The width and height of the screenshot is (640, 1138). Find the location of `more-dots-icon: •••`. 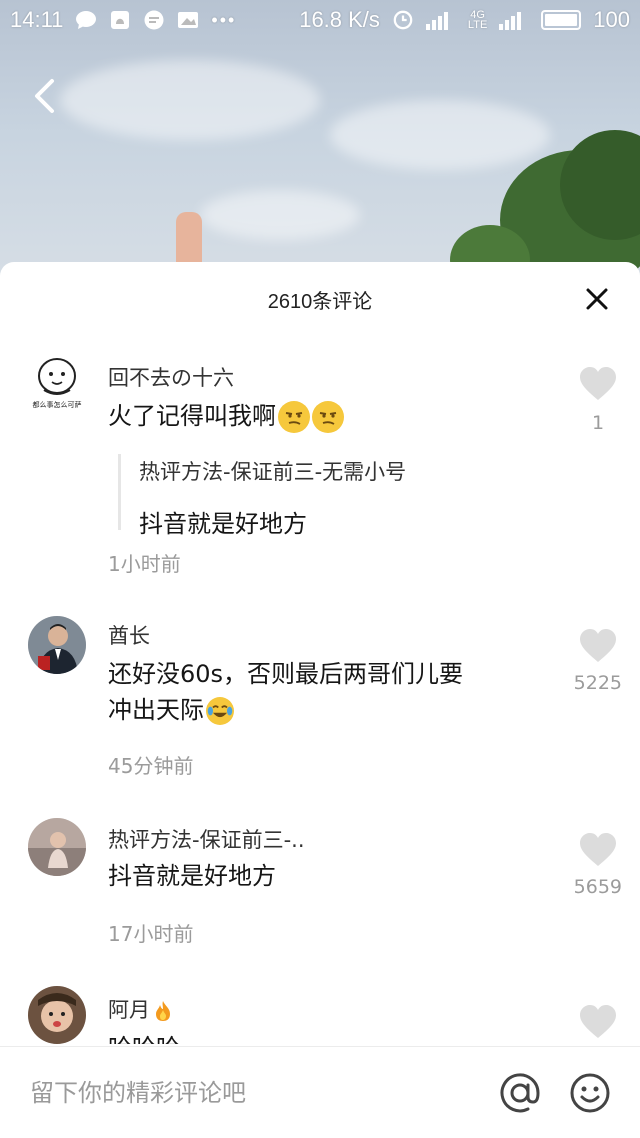

more-dots-icon: ••• is located at coordinates (224, 19).